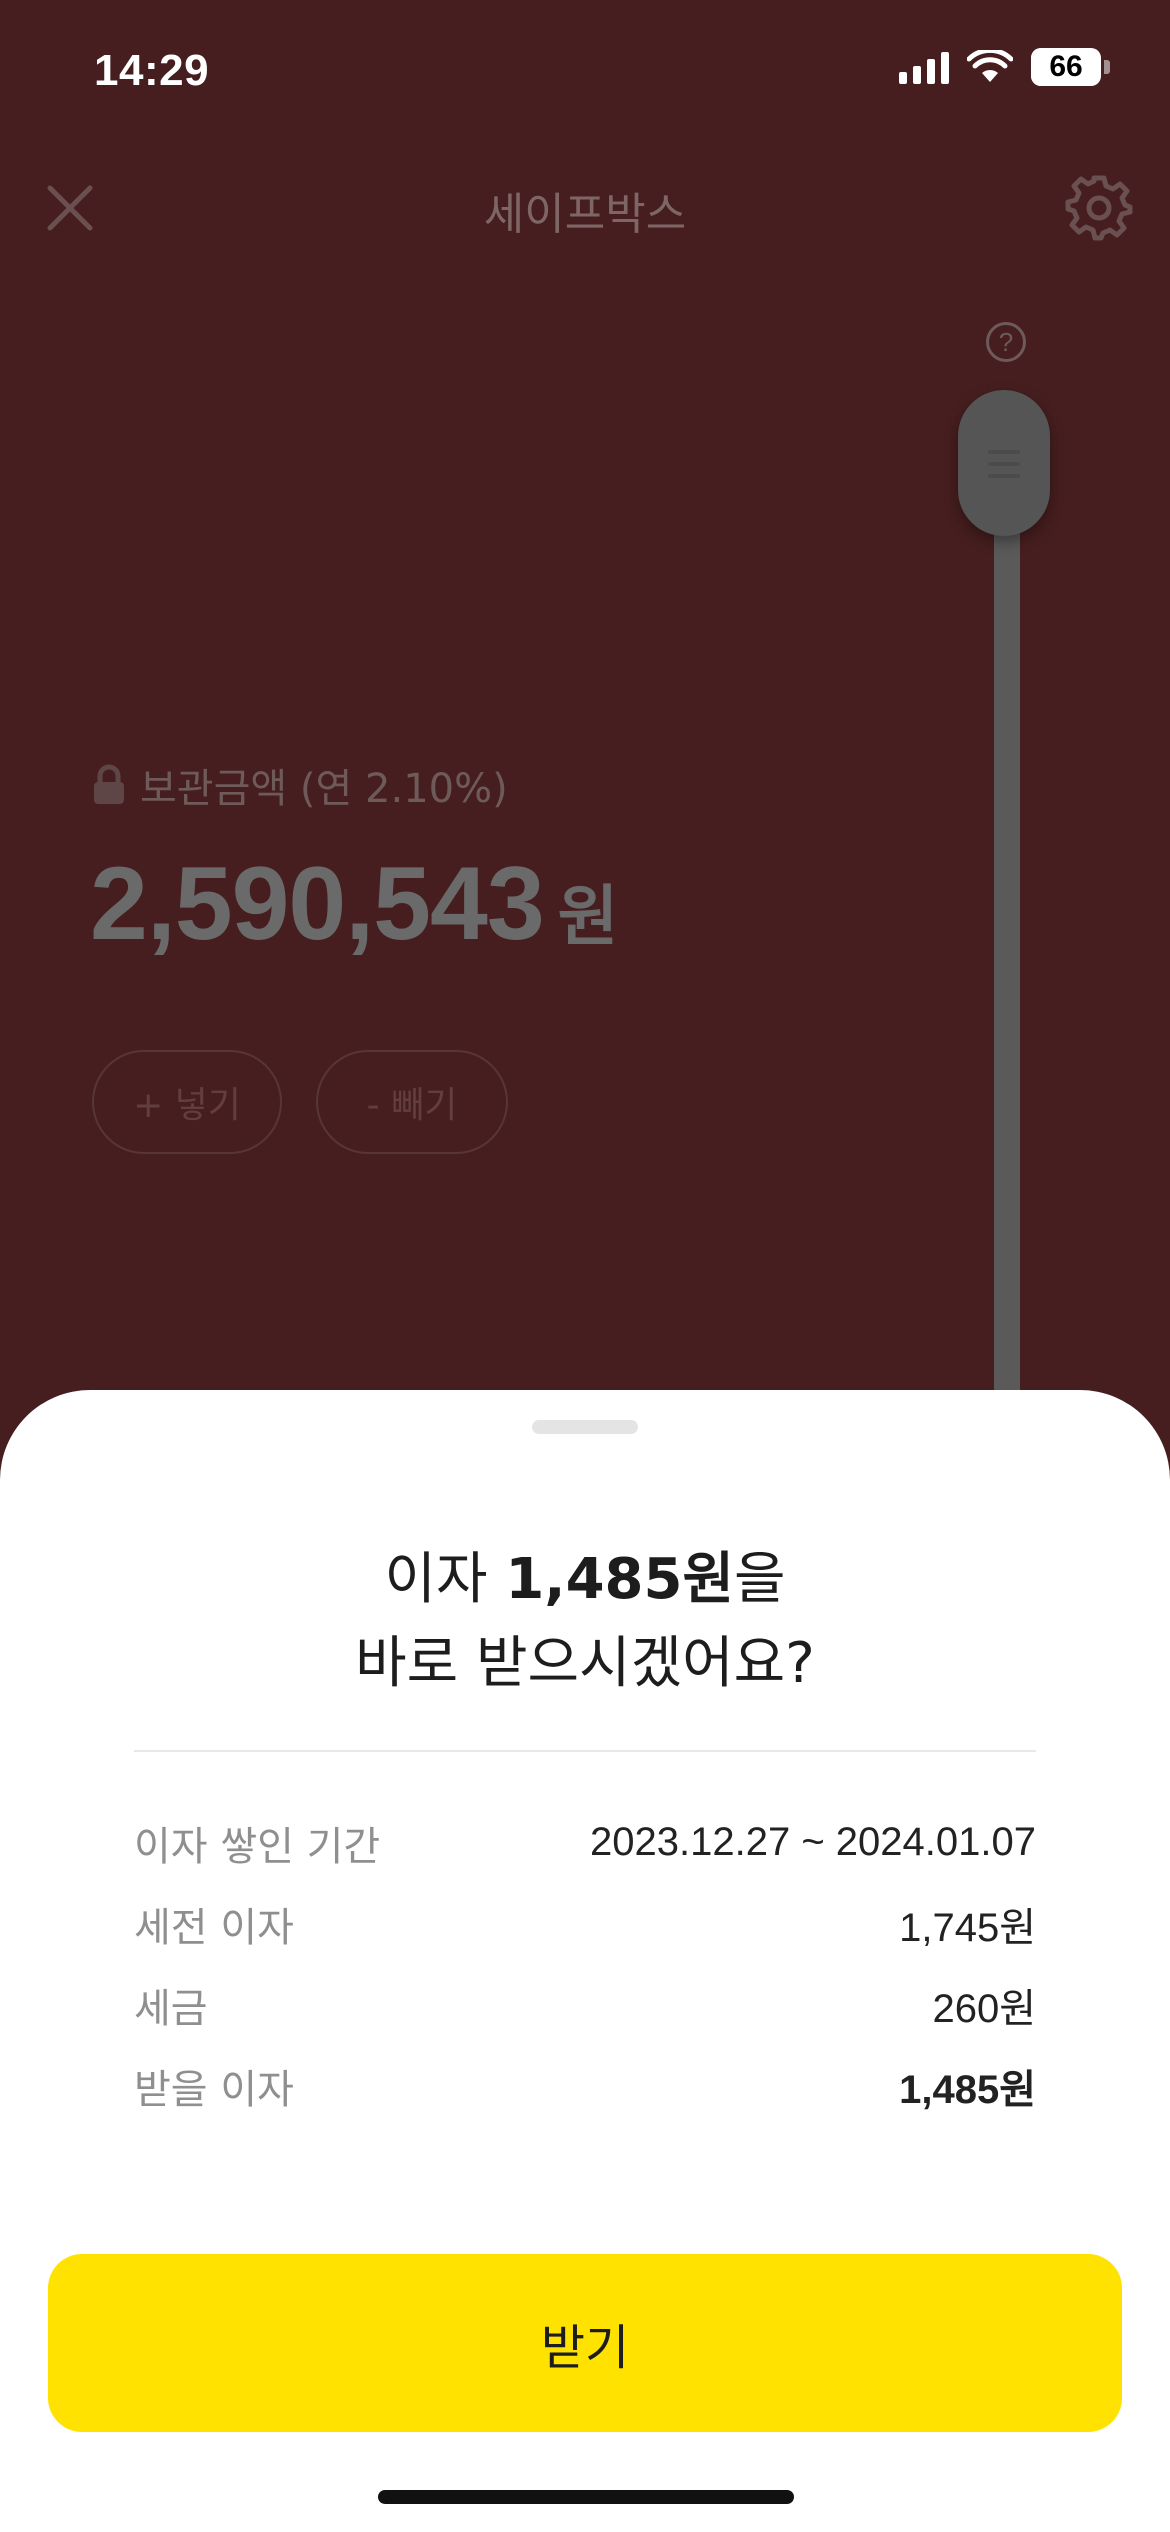 The width and height of the screenshot is (1170, 2532). What do you see at coordinates (171, 2008) in the screenshot?
I see `detail-label: 세금` at bounding box center [171, 2008].